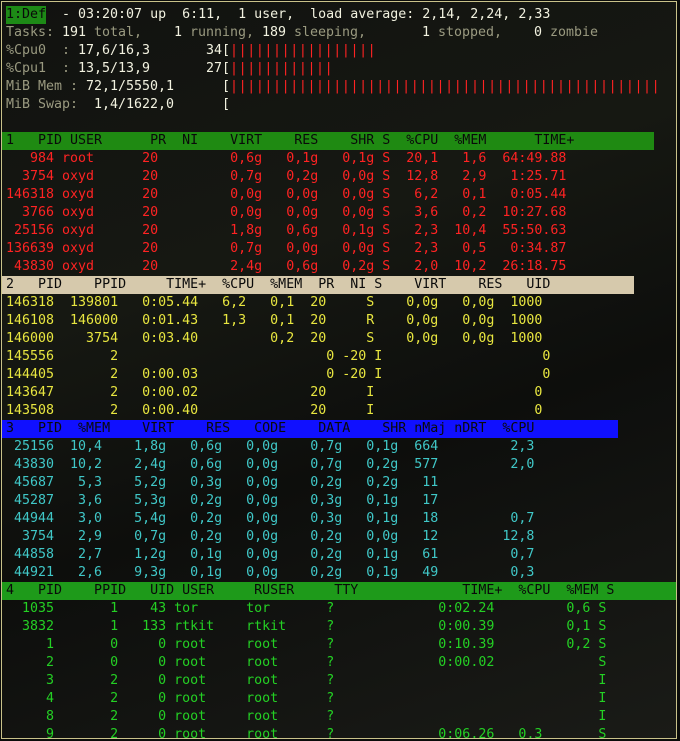 This screenshot has width=680, height=741. What do you see at coordinates (282, 68) in the screenshot?
I see `cpu1-usage-bar: ||||||||||||` at bounding box center [282, 68].